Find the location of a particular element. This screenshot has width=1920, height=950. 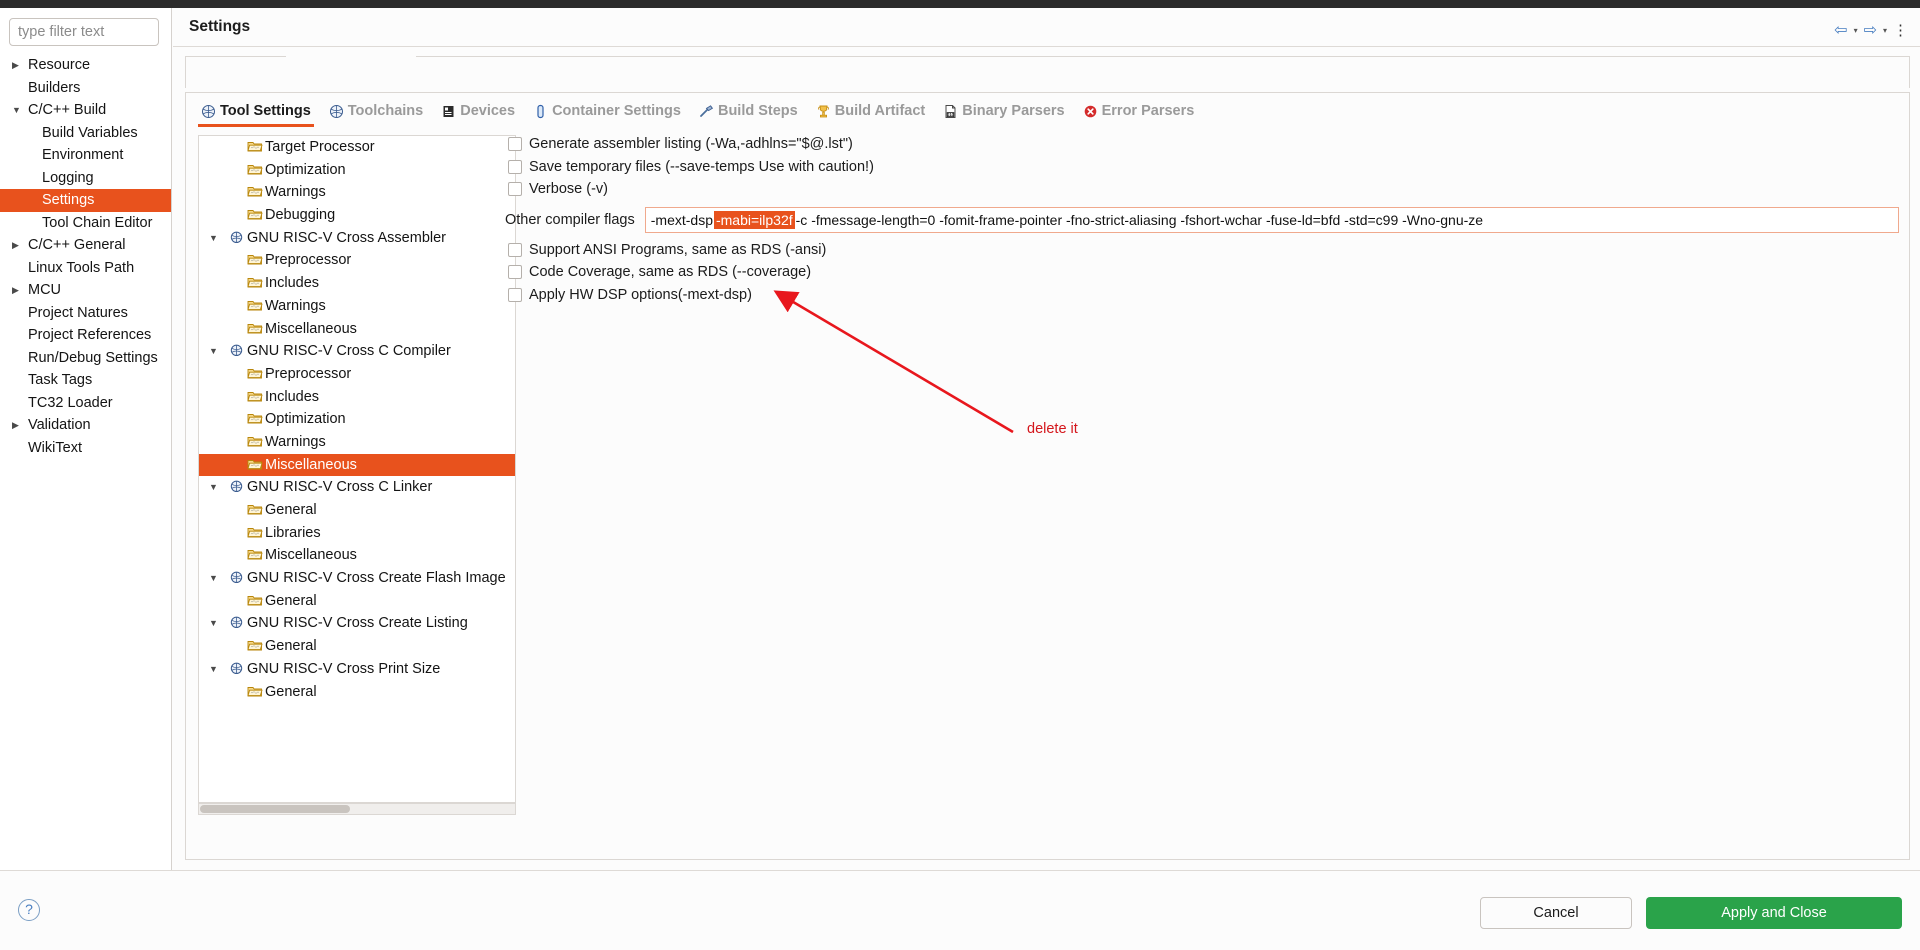

sidebar-item-tool-chain-editor: Tool Chain Editor is located at coordinates (85, 223).